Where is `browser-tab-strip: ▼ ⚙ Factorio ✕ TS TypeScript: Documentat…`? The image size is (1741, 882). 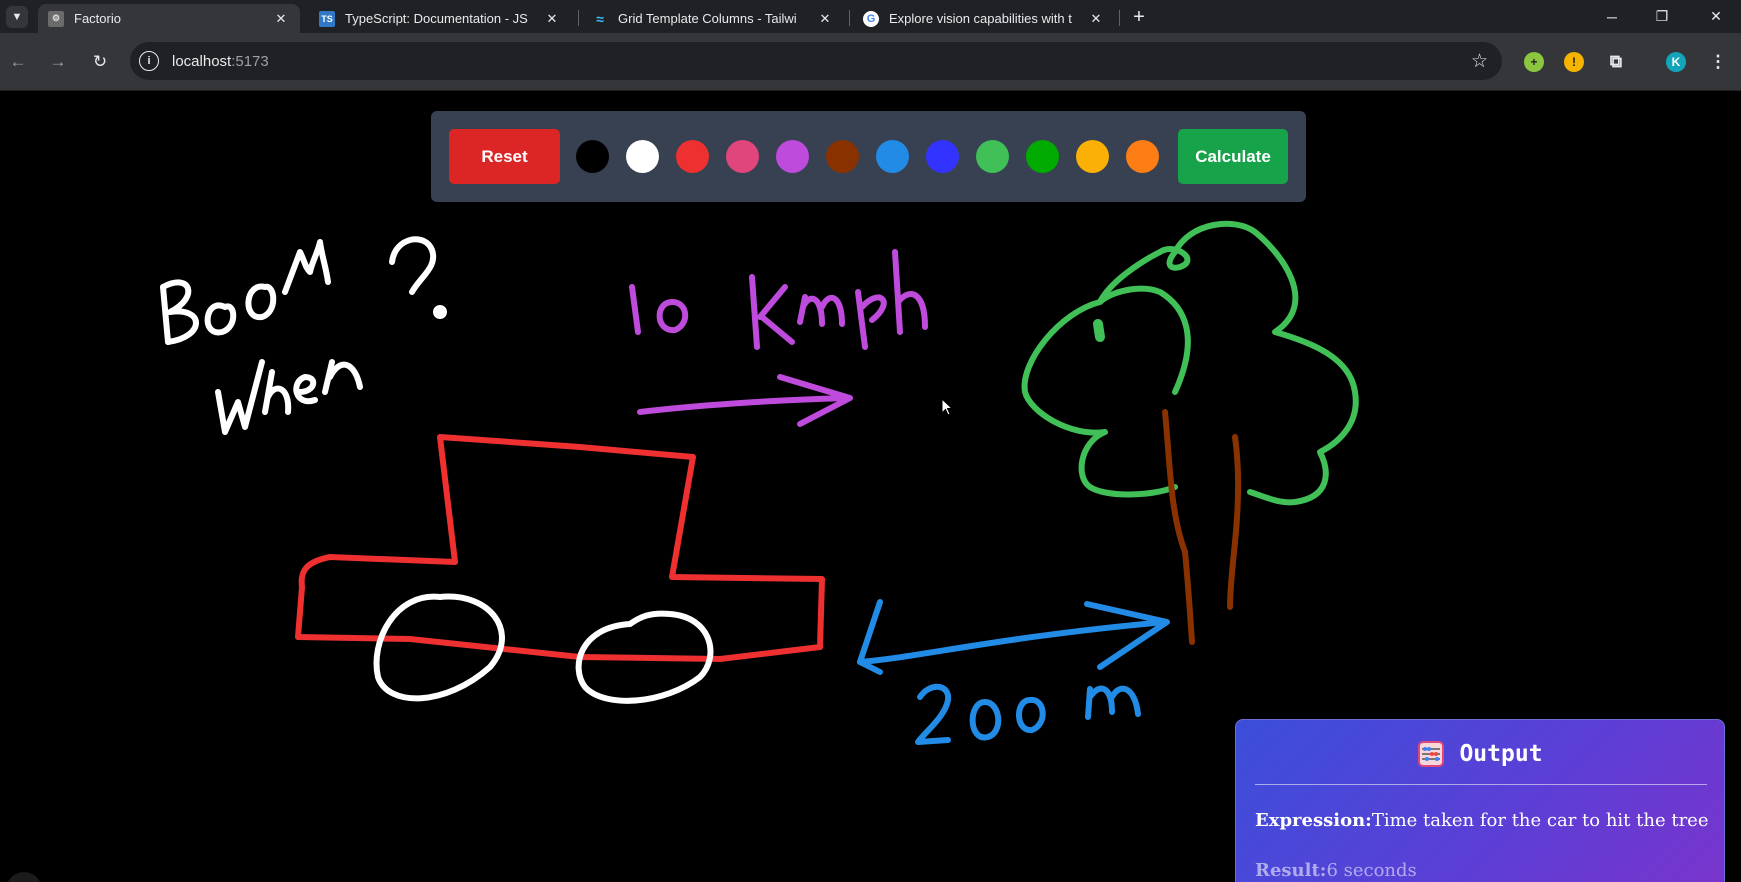 browser-tab-strip: ▼ ⚙ Factorio ✕ TS TypeScript: Documentat… is located at coordinates (870, 16).